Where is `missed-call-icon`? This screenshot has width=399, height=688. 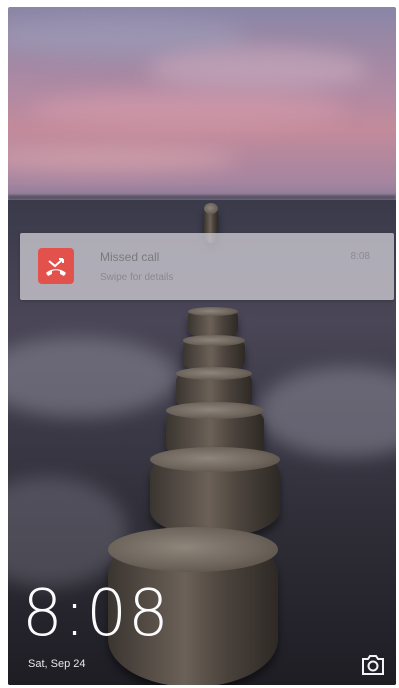 missed-call-icon is located at coordinates (56, 266).